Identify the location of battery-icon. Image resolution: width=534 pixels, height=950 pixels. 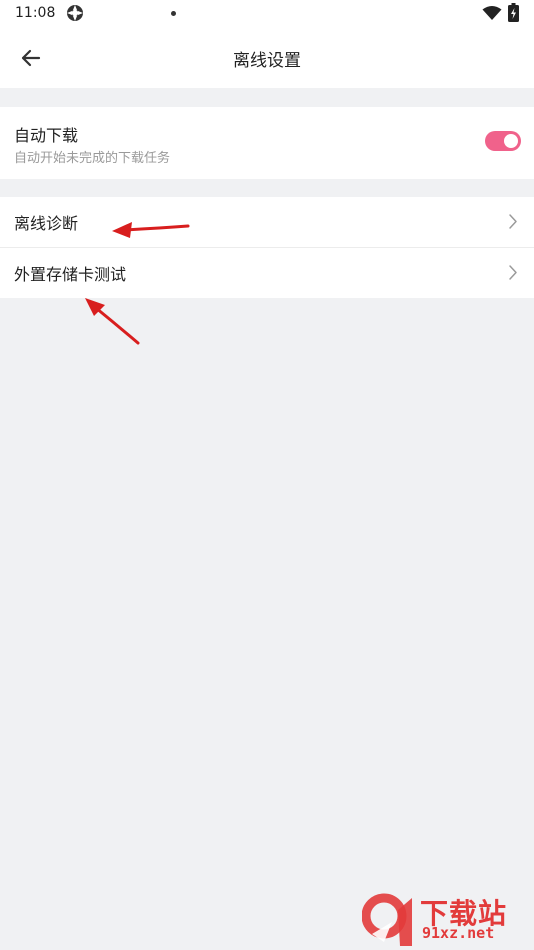
(513, 12).